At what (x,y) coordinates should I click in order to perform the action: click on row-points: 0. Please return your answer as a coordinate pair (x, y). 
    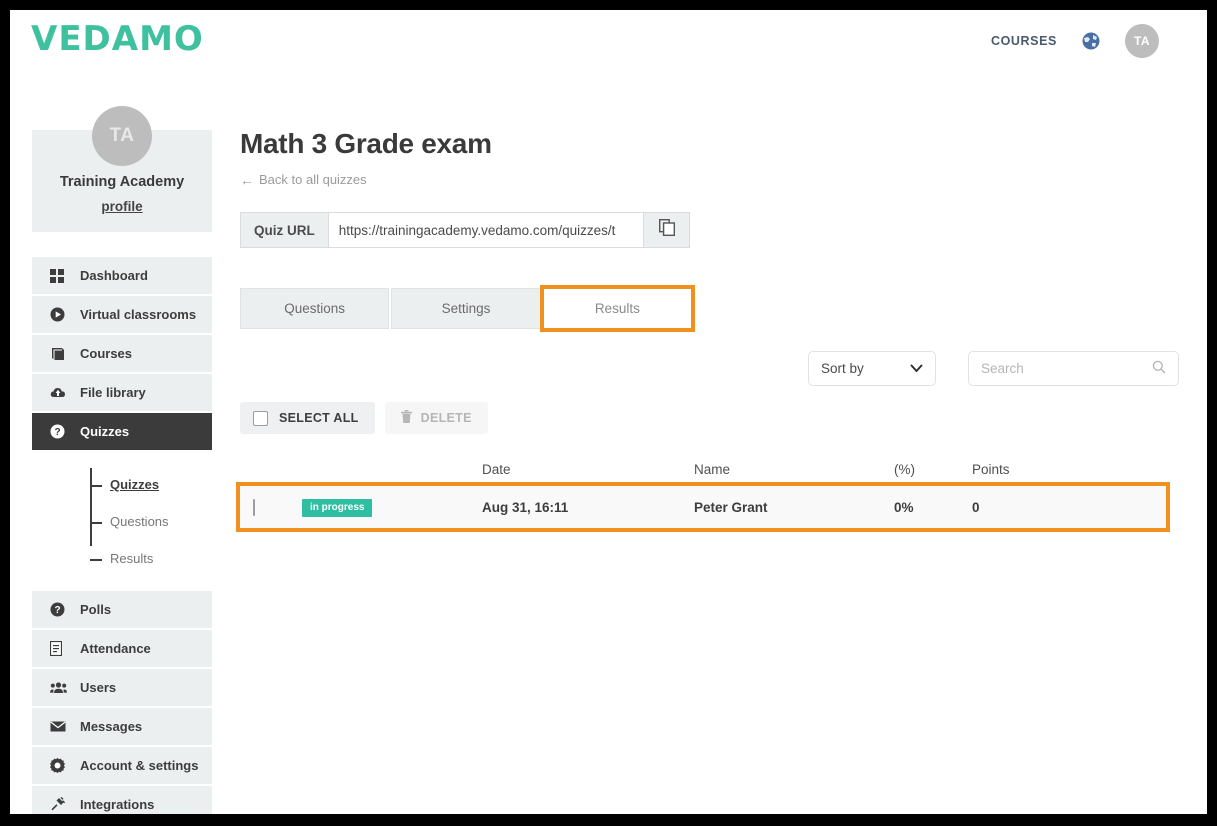
    Looking at the image, I should click on (976, 507).